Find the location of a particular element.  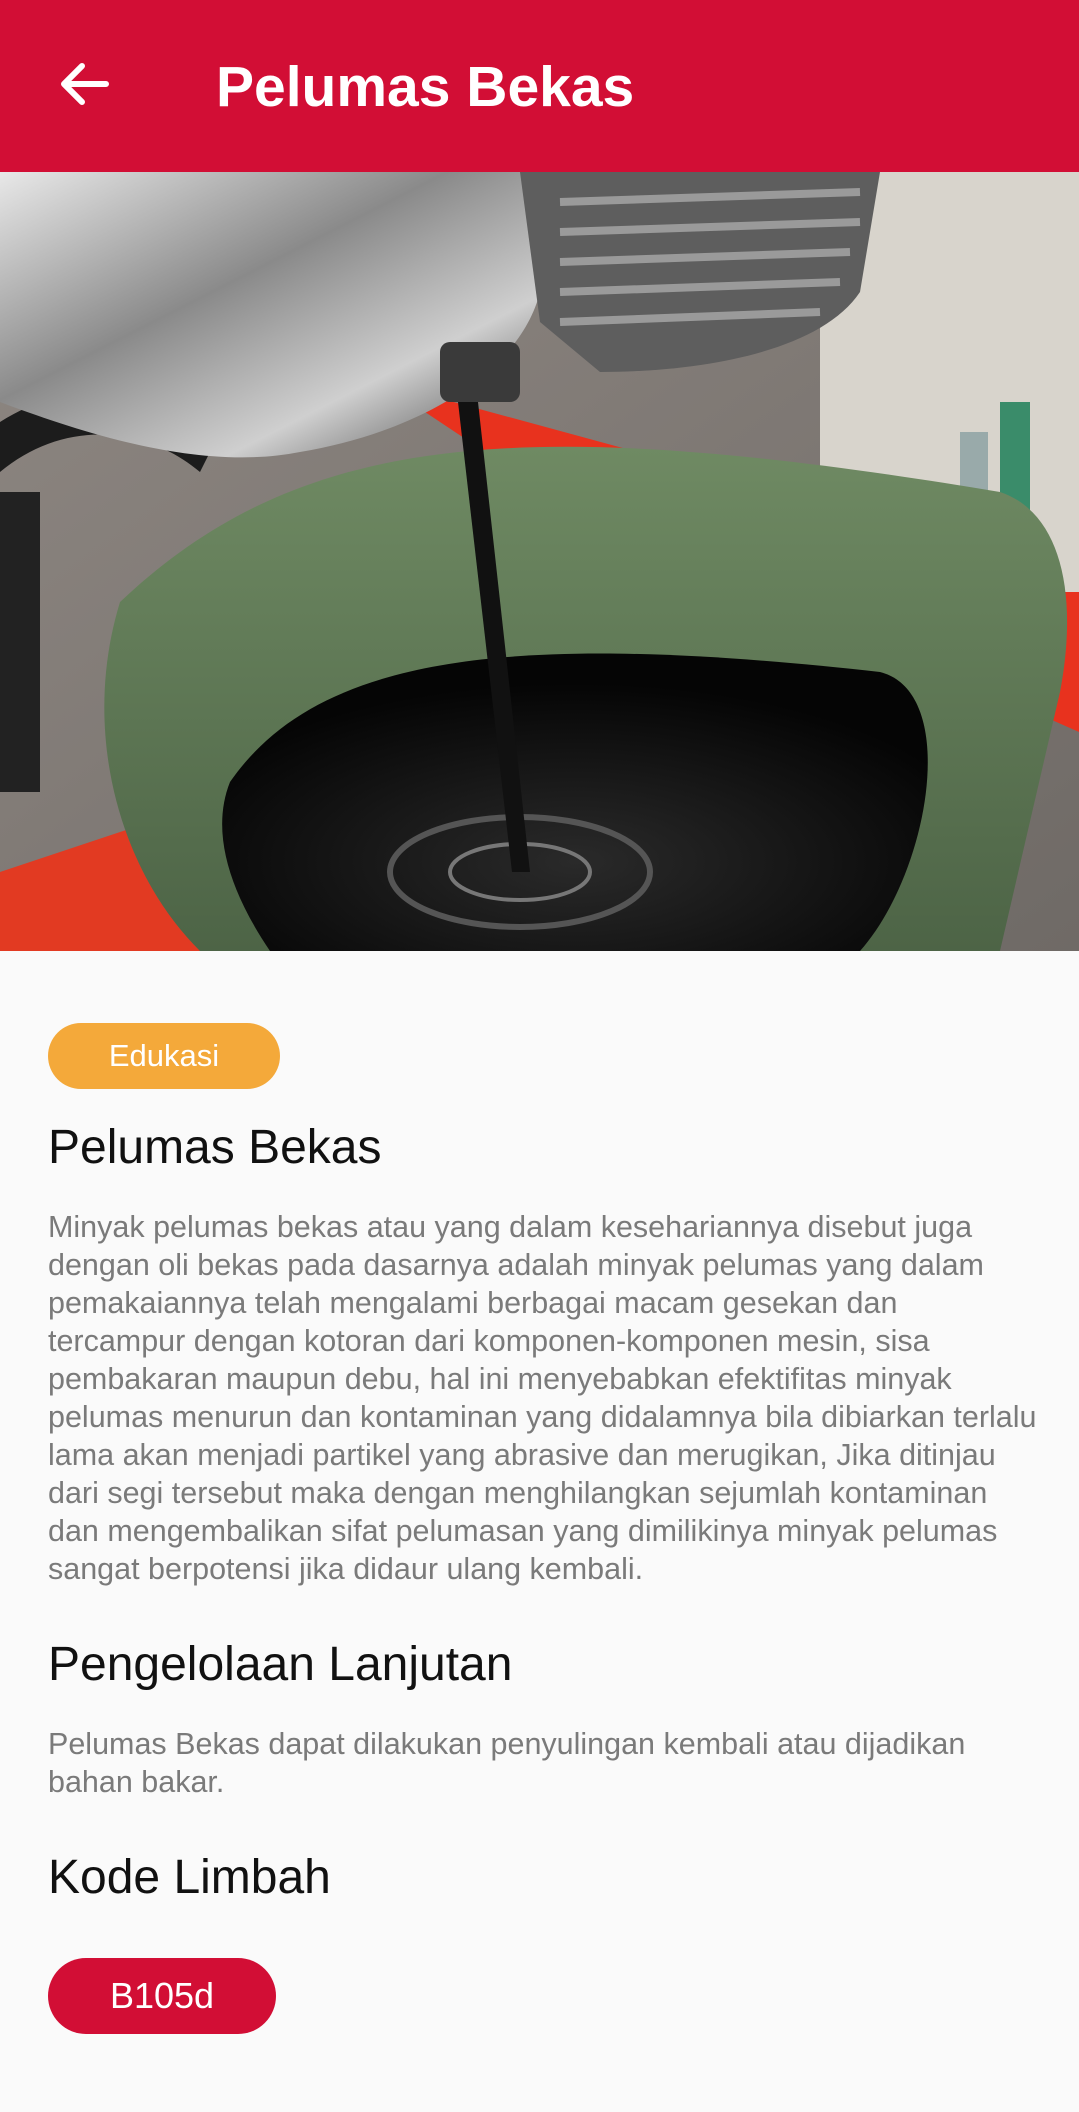

arrow-left-icon is located at coordinates (85, 84).